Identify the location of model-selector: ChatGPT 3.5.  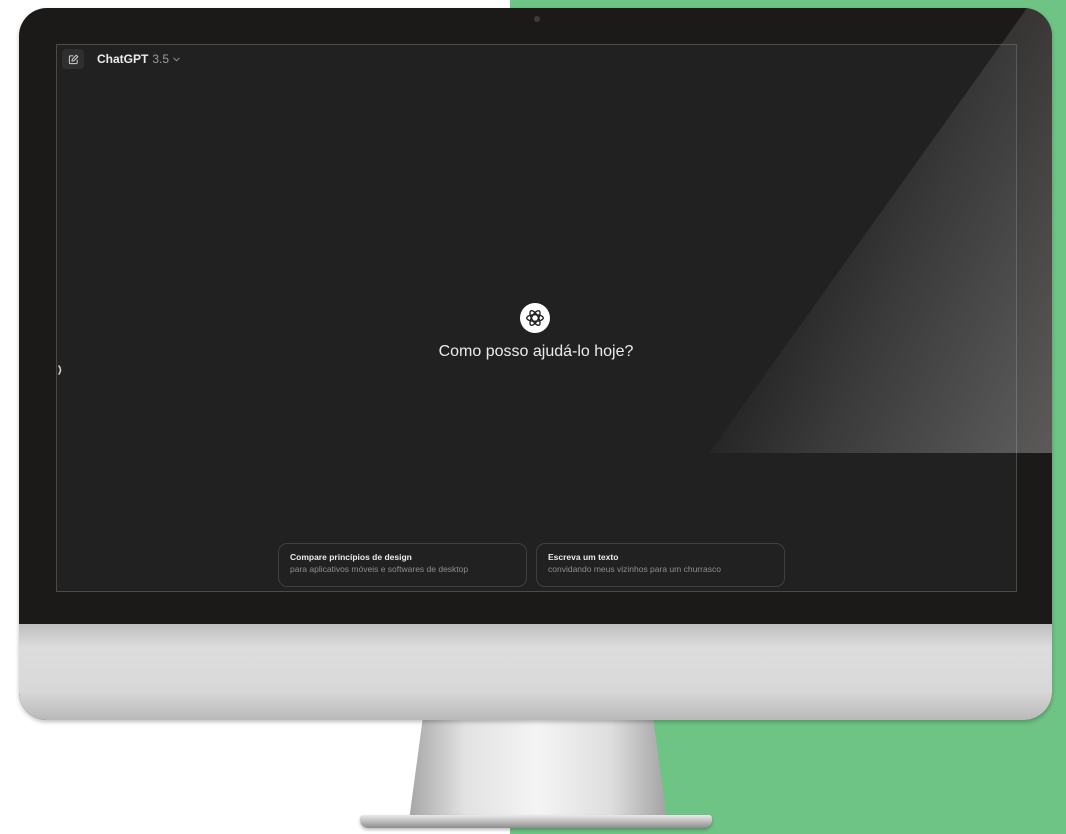
(138, 59).